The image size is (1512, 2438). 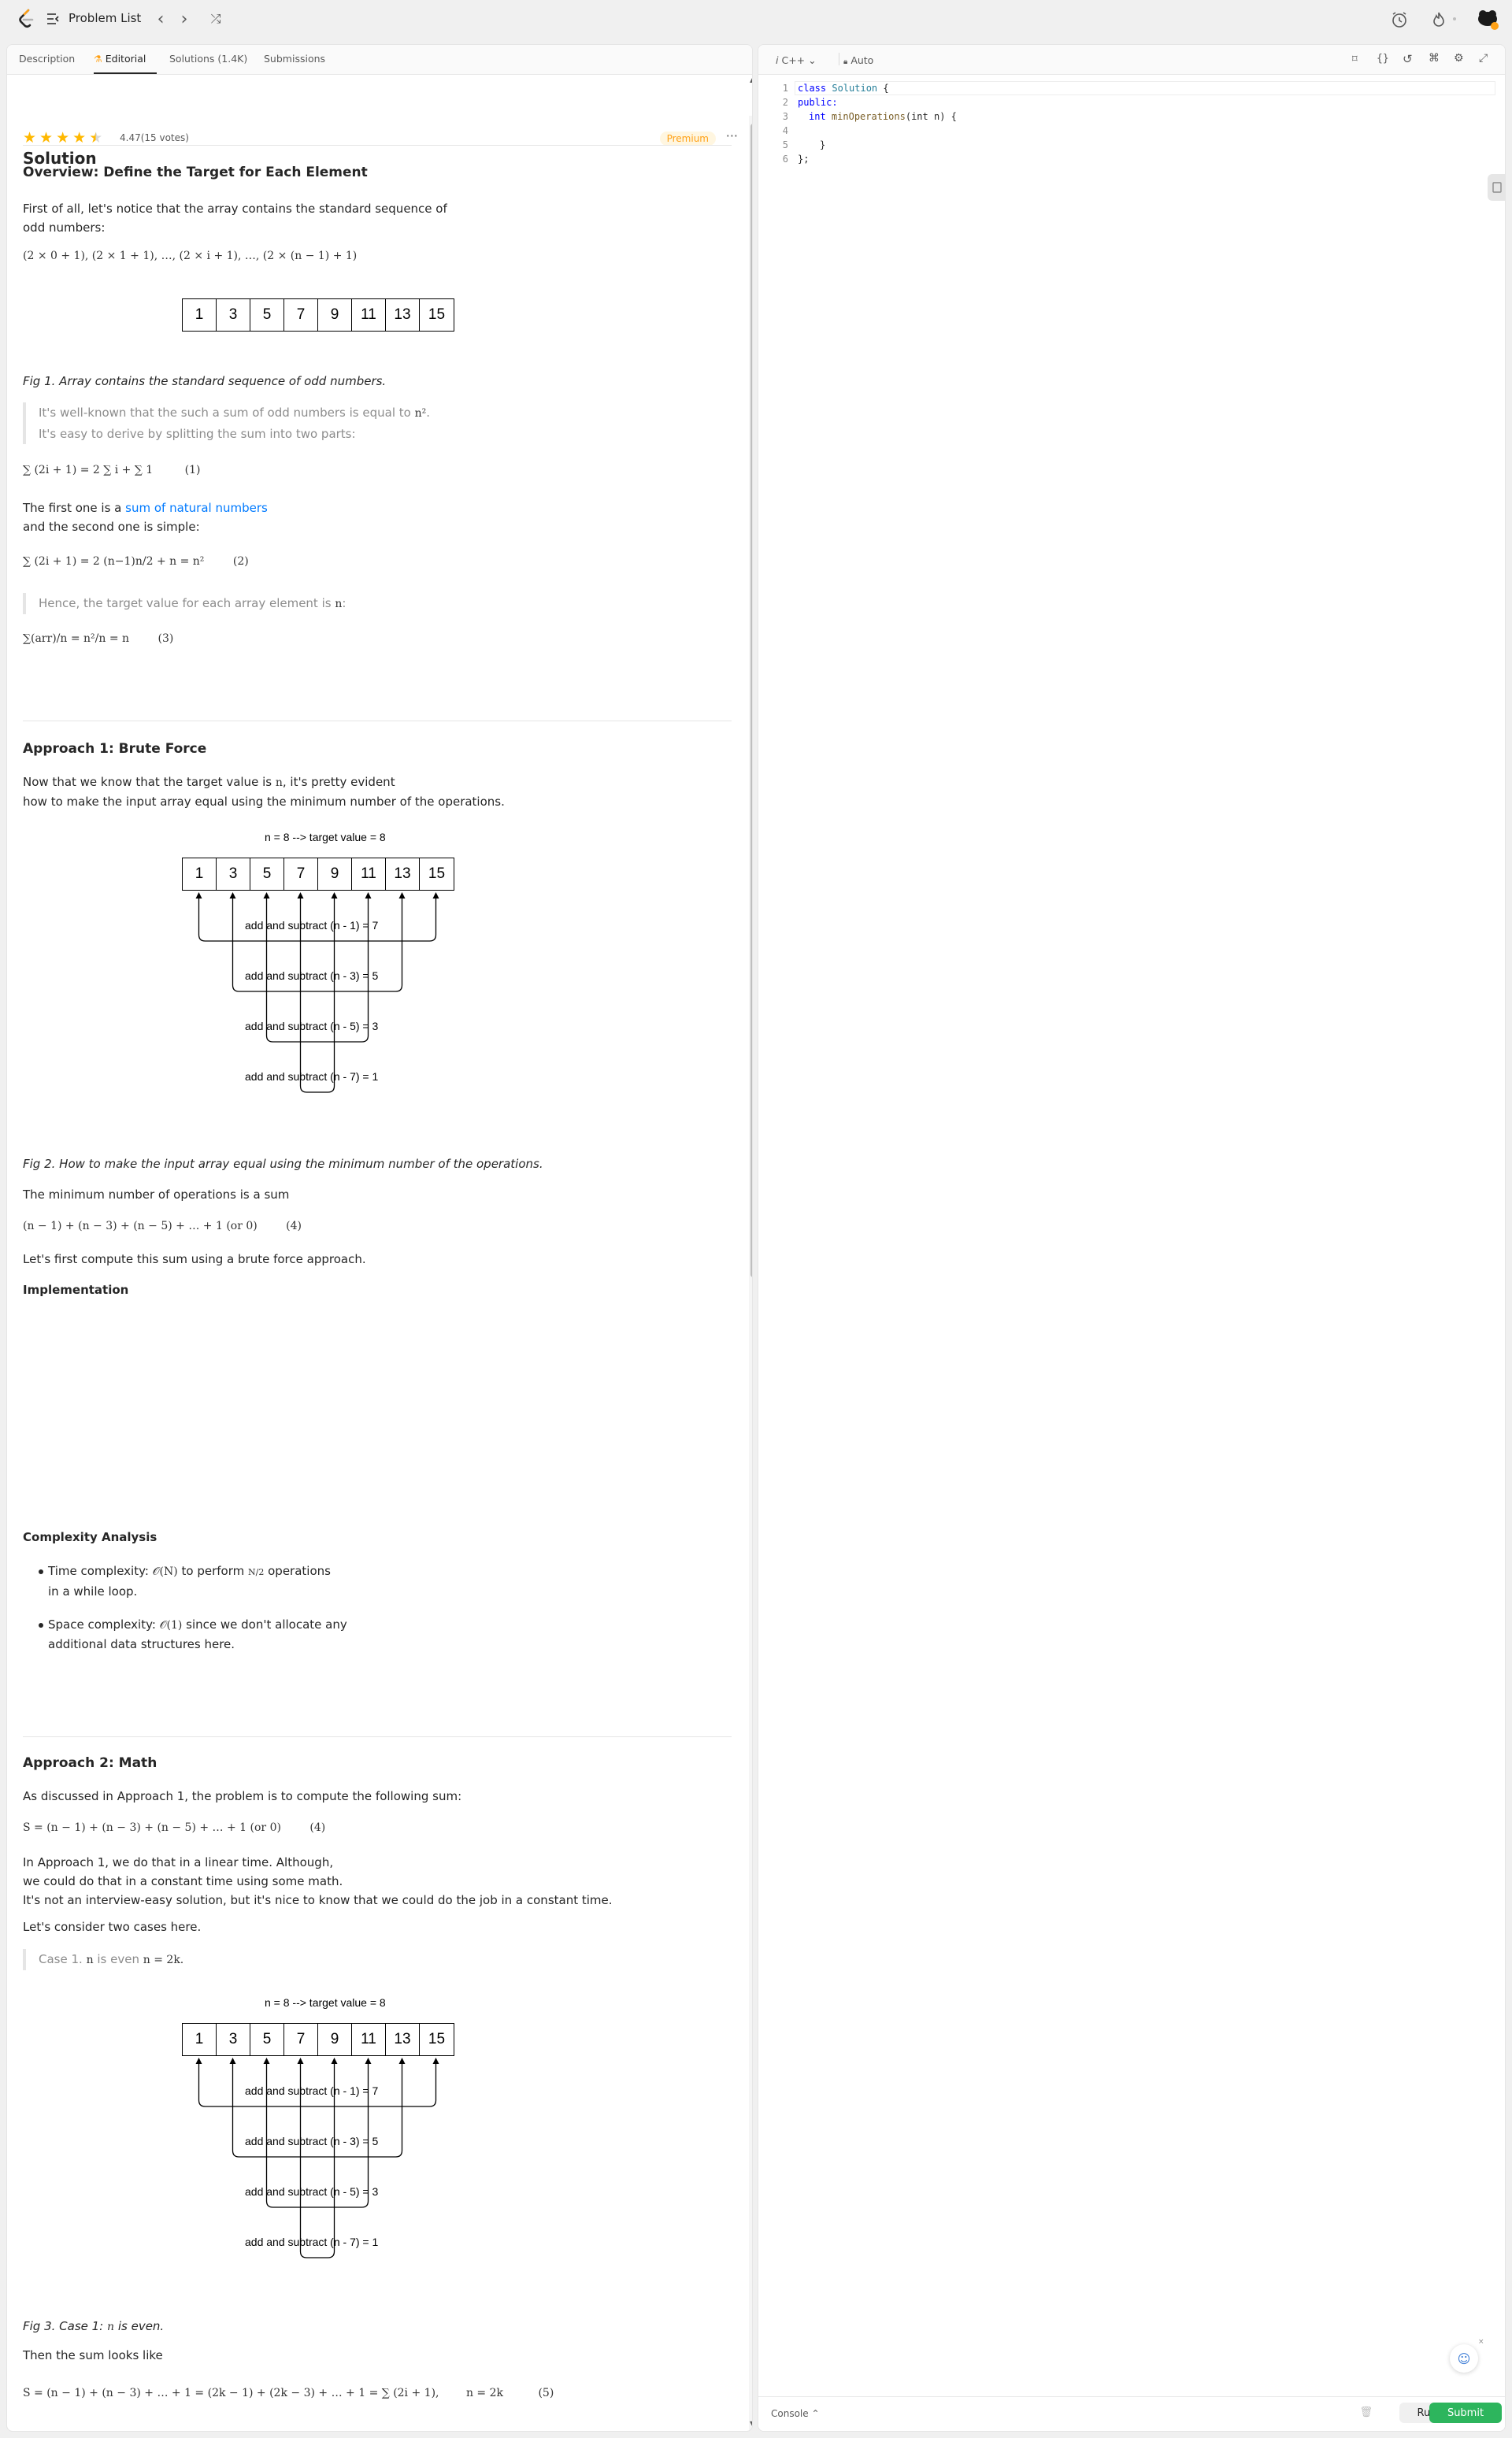 What do you see at coordinates (732, 135) in the screenshot?
I see `more-options-icon: ···` at bounding box center [732, 135].